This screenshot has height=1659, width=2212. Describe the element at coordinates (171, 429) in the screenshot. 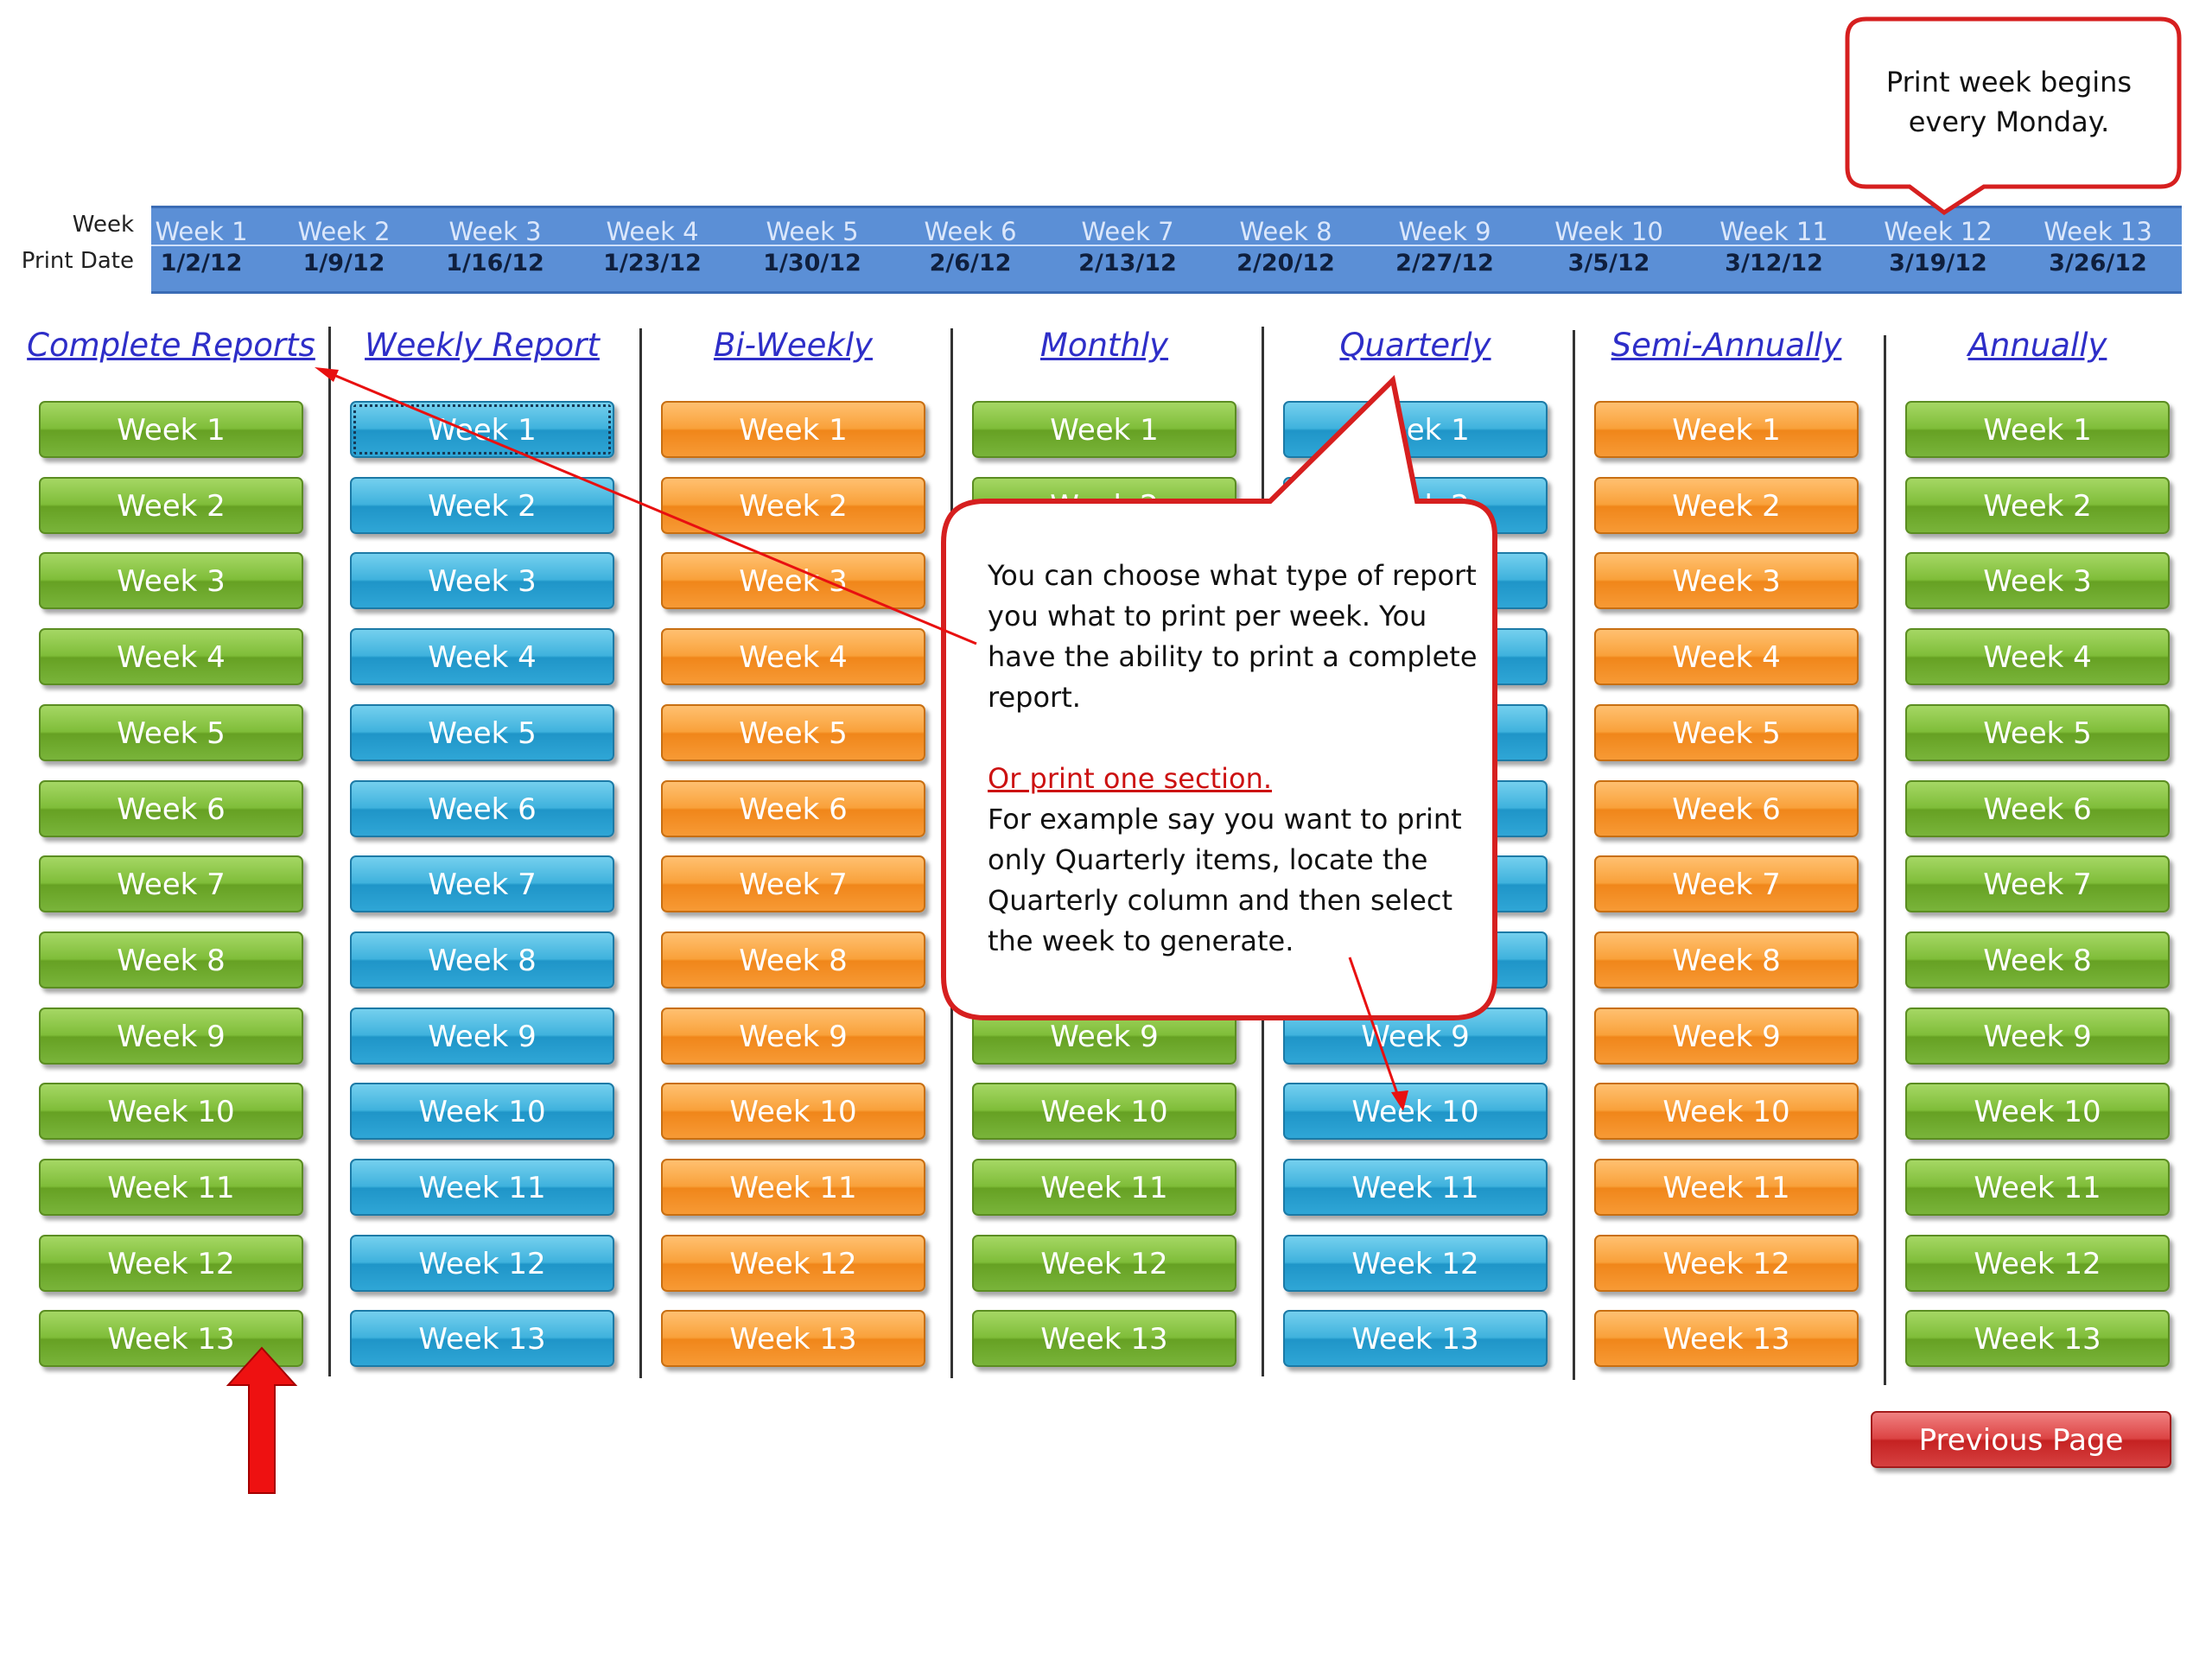

I see `complete-reports-week-1-button: Week 1` at that location.